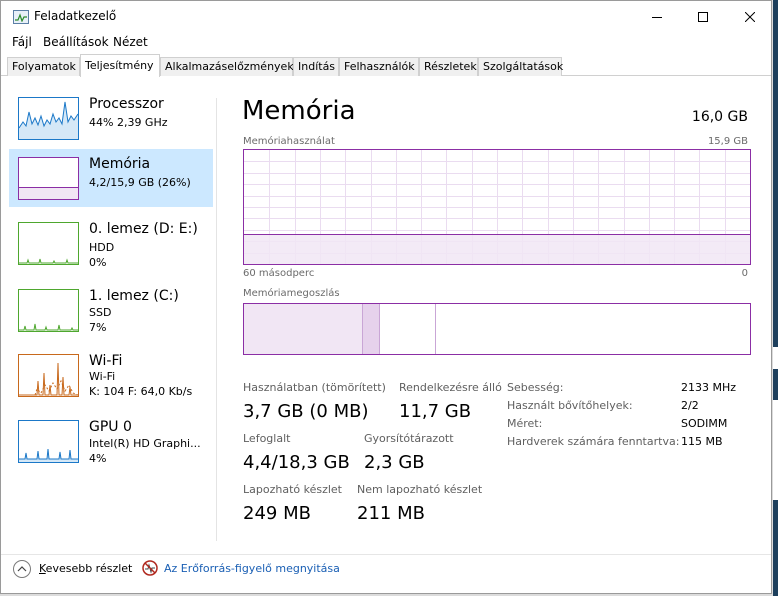  I want to click on memory-composition-bar, so click(497, 329).